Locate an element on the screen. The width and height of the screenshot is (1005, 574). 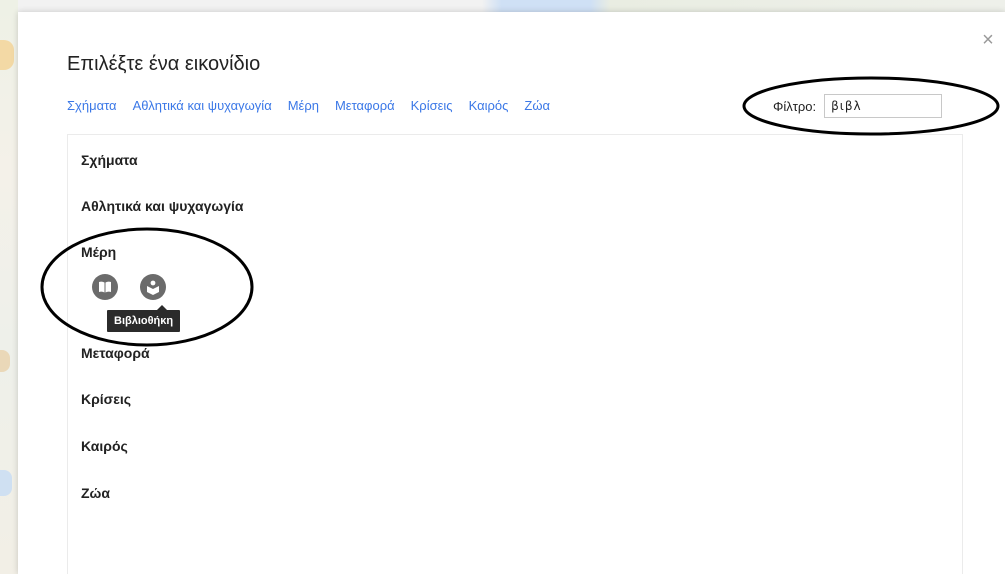
filter-group: Φίλτρο: is located at coordinates (858, 106).